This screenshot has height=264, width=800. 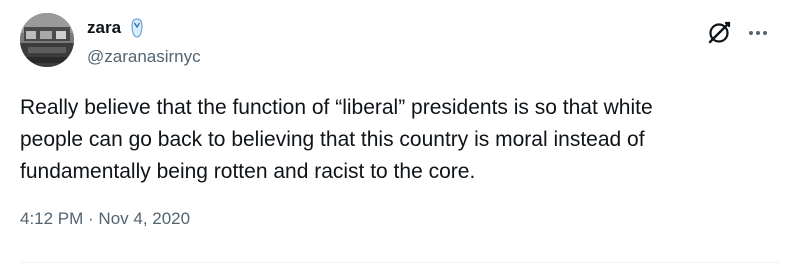 I want to click on divider, so click(x=400, y=262).